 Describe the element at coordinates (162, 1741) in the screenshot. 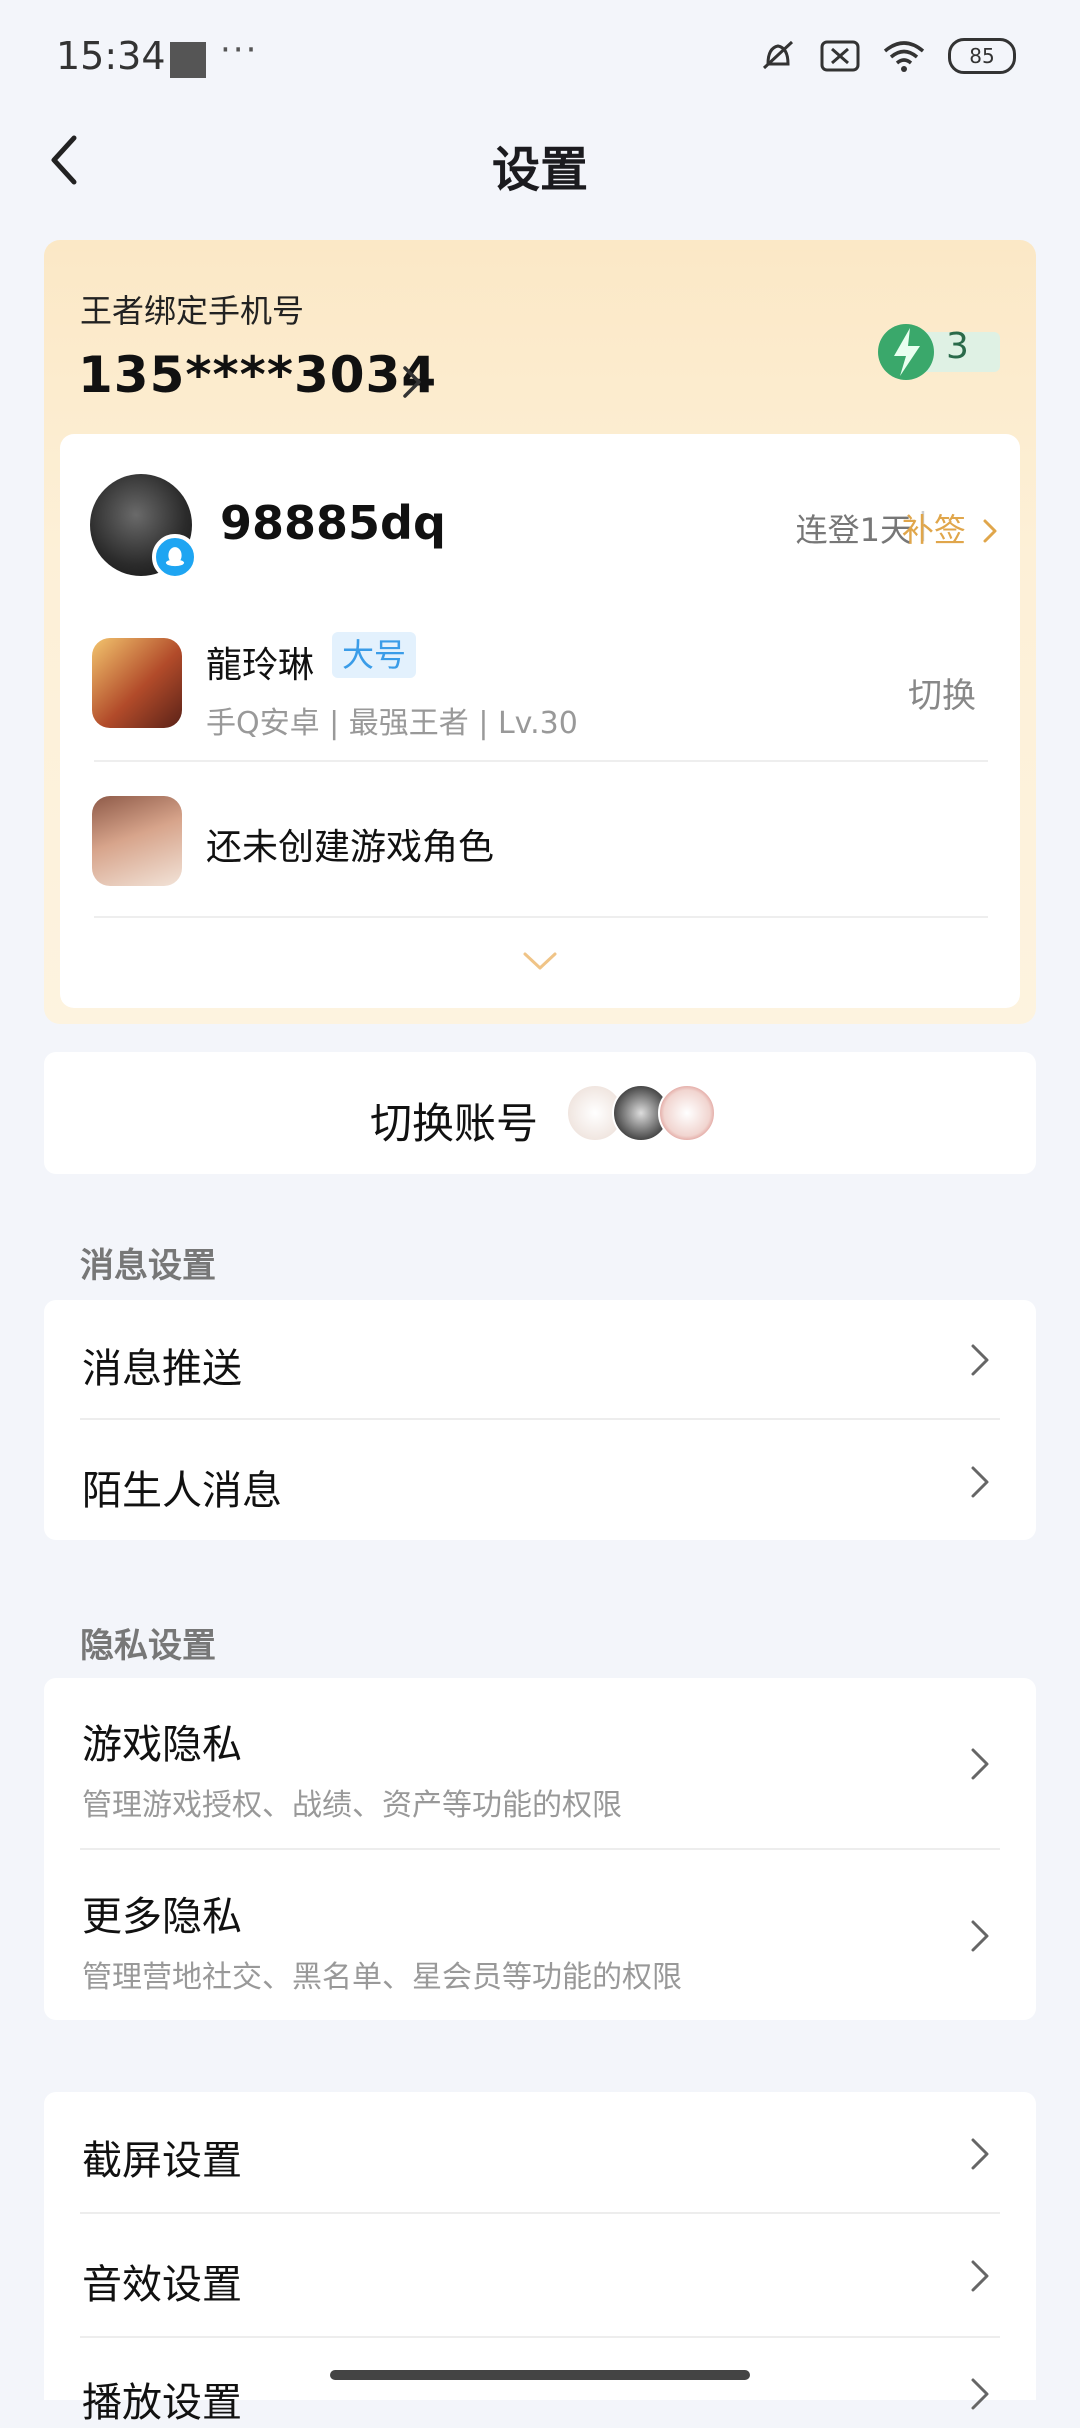

I see `game-privacy-label: 游戏隐私` at that location.